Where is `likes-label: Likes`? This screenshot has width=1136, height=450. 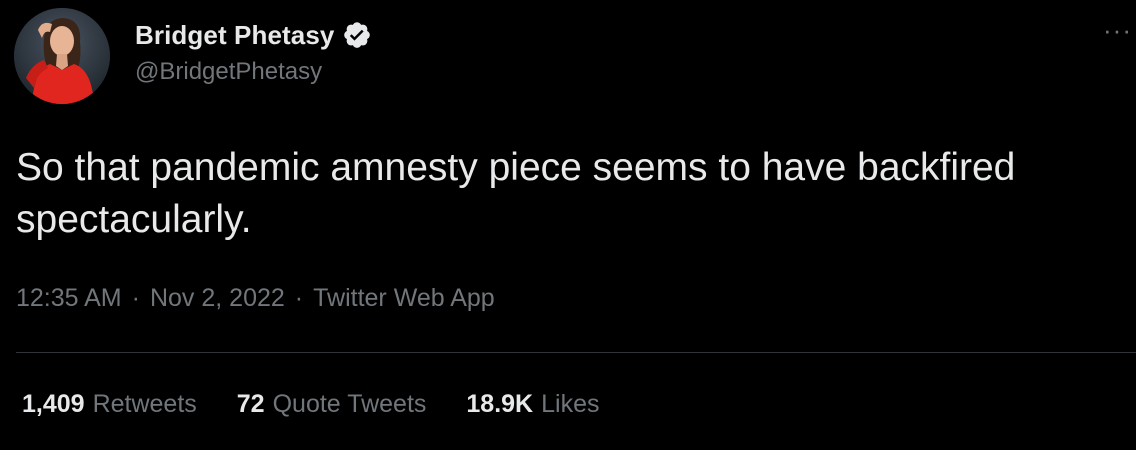
likes-label: Likes is located at coordinates (570, 404).